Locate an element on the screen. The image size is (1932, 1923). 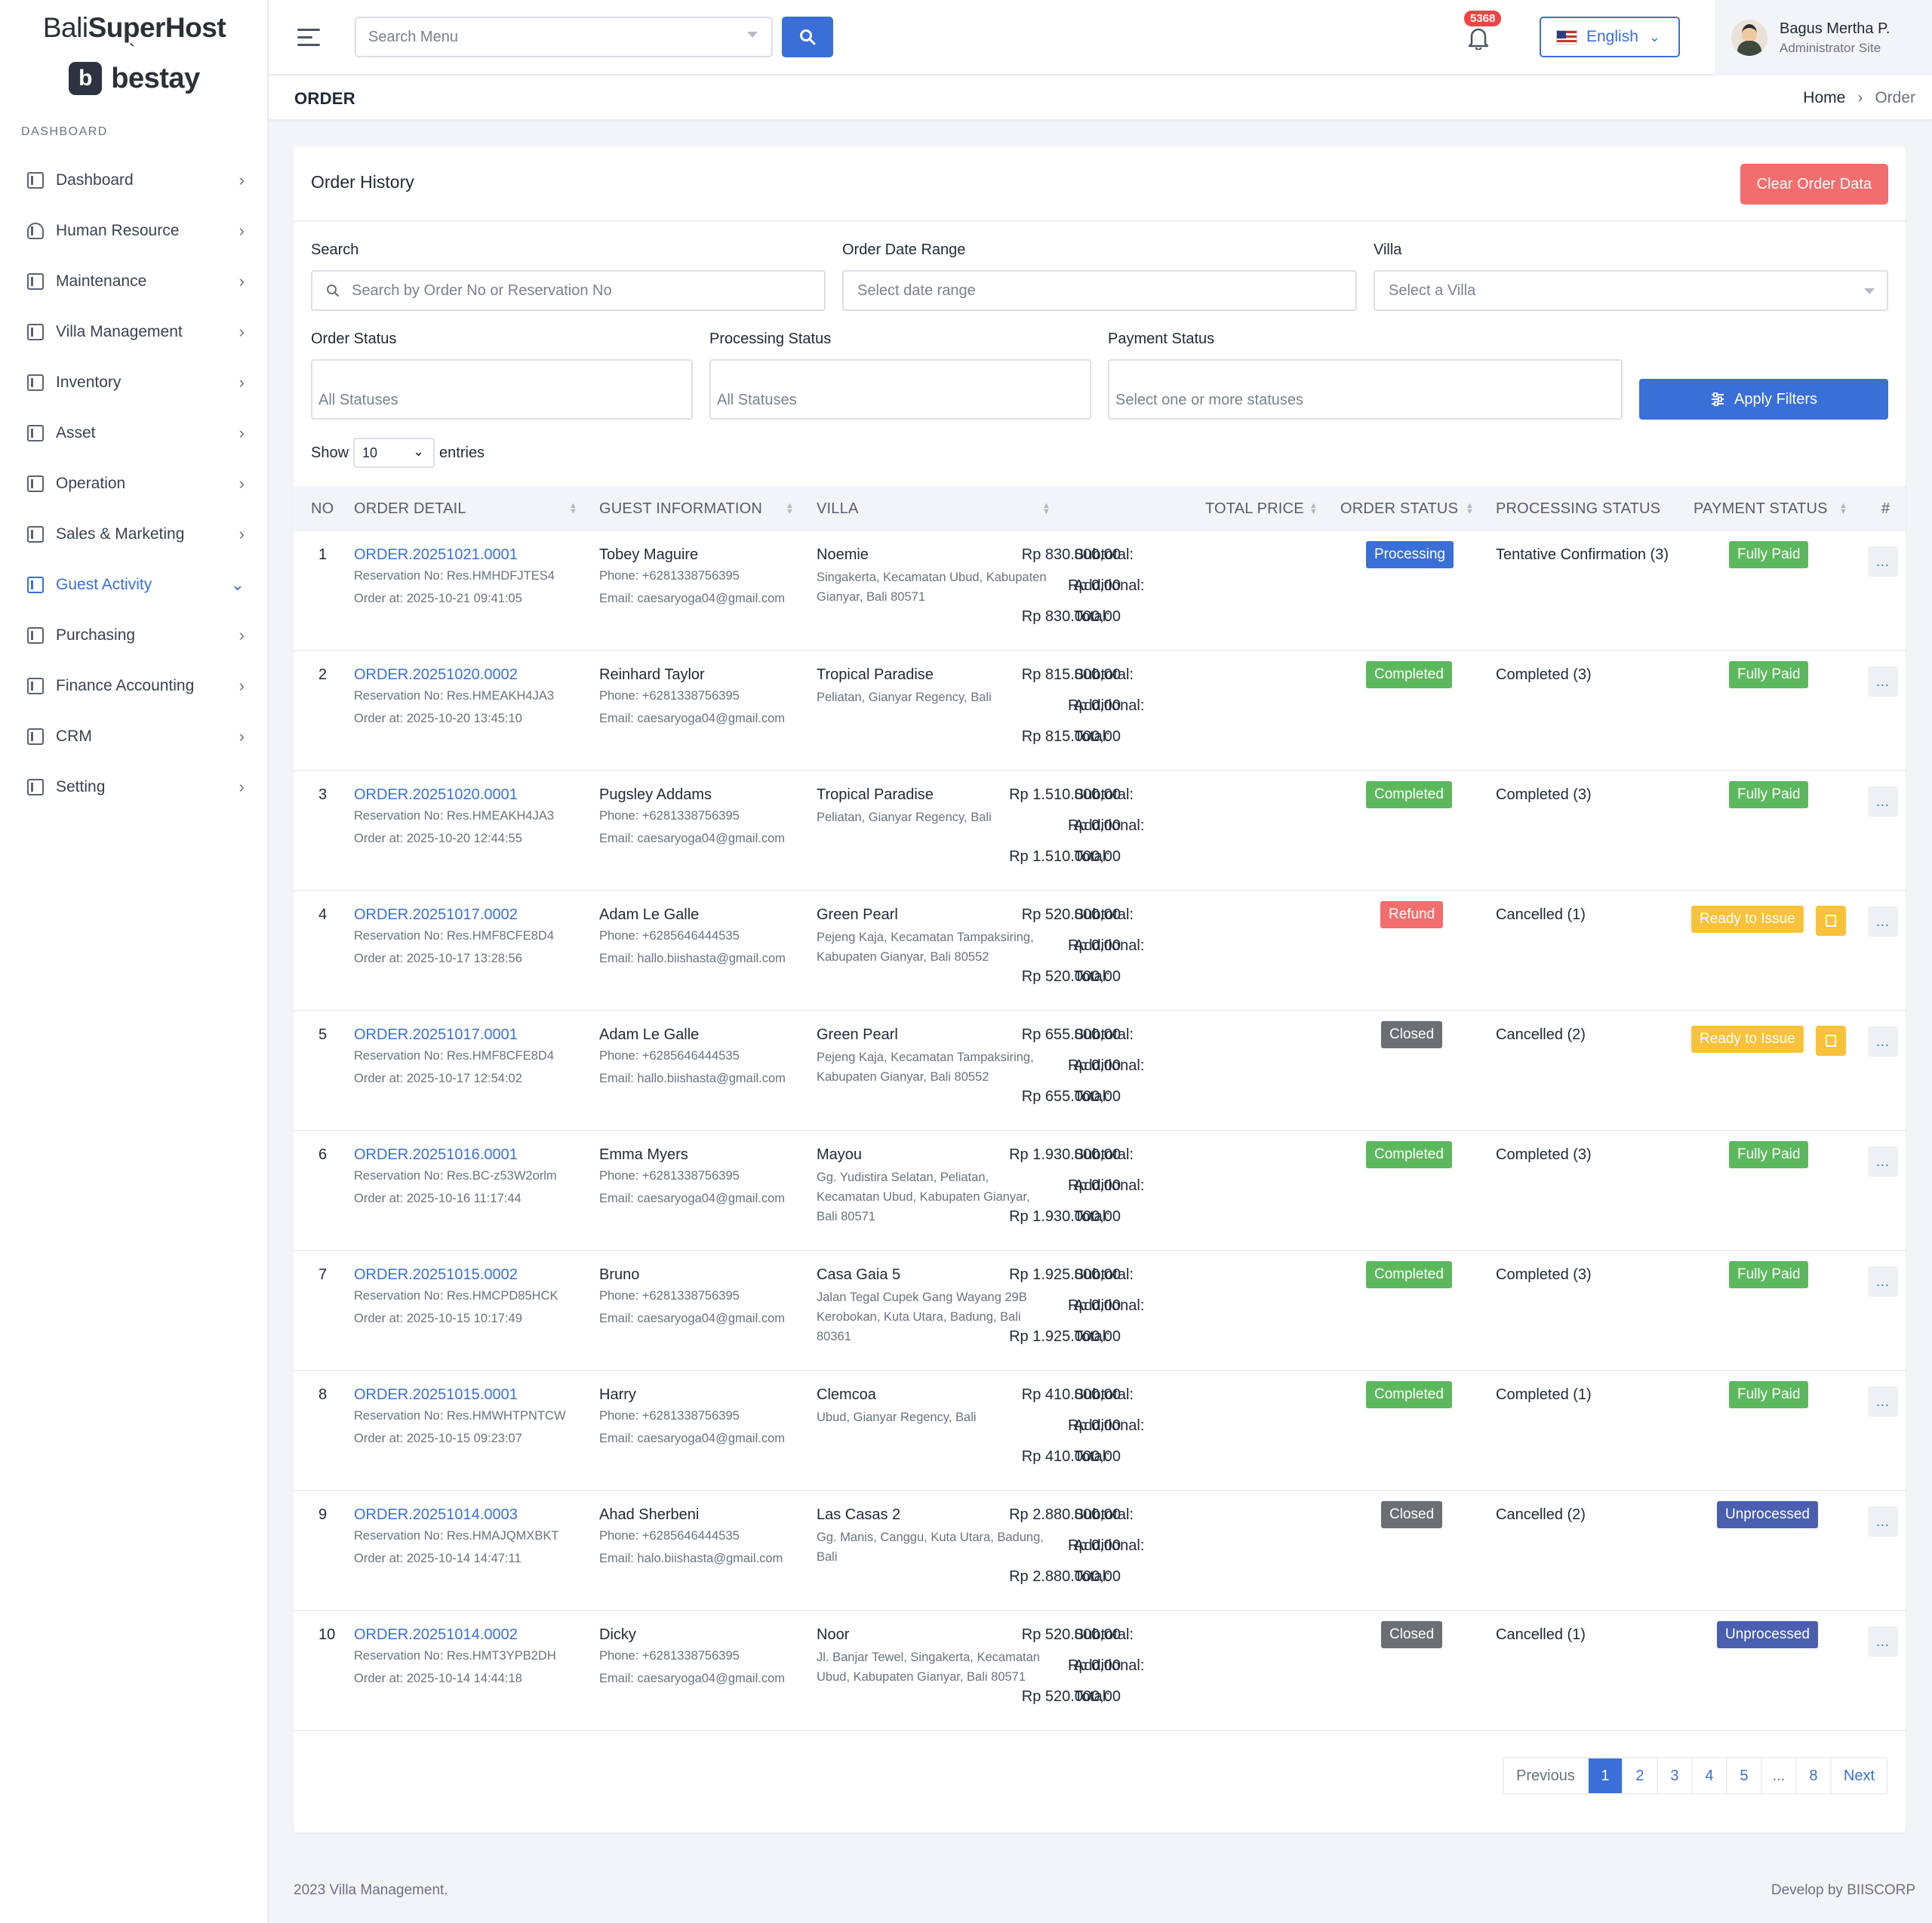
order-number-link: ORDER.20251016.0001 is located at coordinates (436, 1155).